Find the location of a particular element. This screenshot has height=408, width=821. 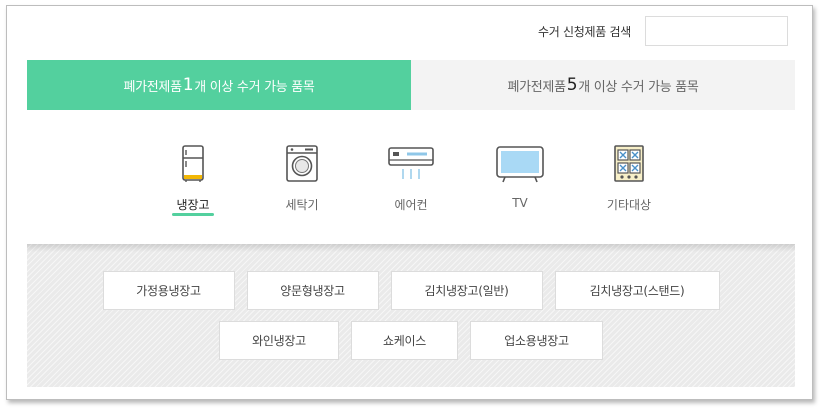

tv-icon is located at coordinates (520, 164).